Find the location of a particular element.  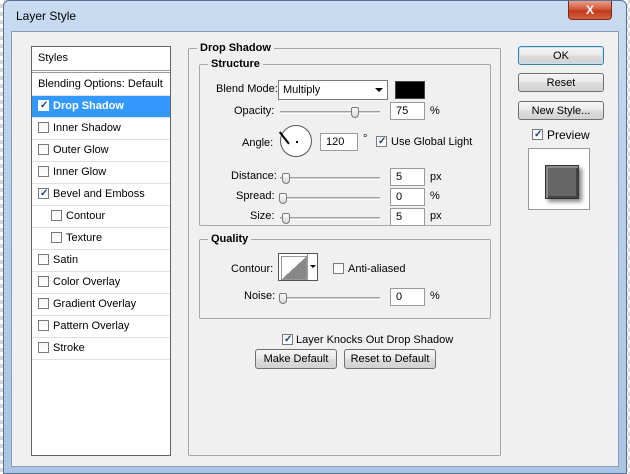

style-item-outer-glow: Outer Glow is located at coordinates (101, 151).